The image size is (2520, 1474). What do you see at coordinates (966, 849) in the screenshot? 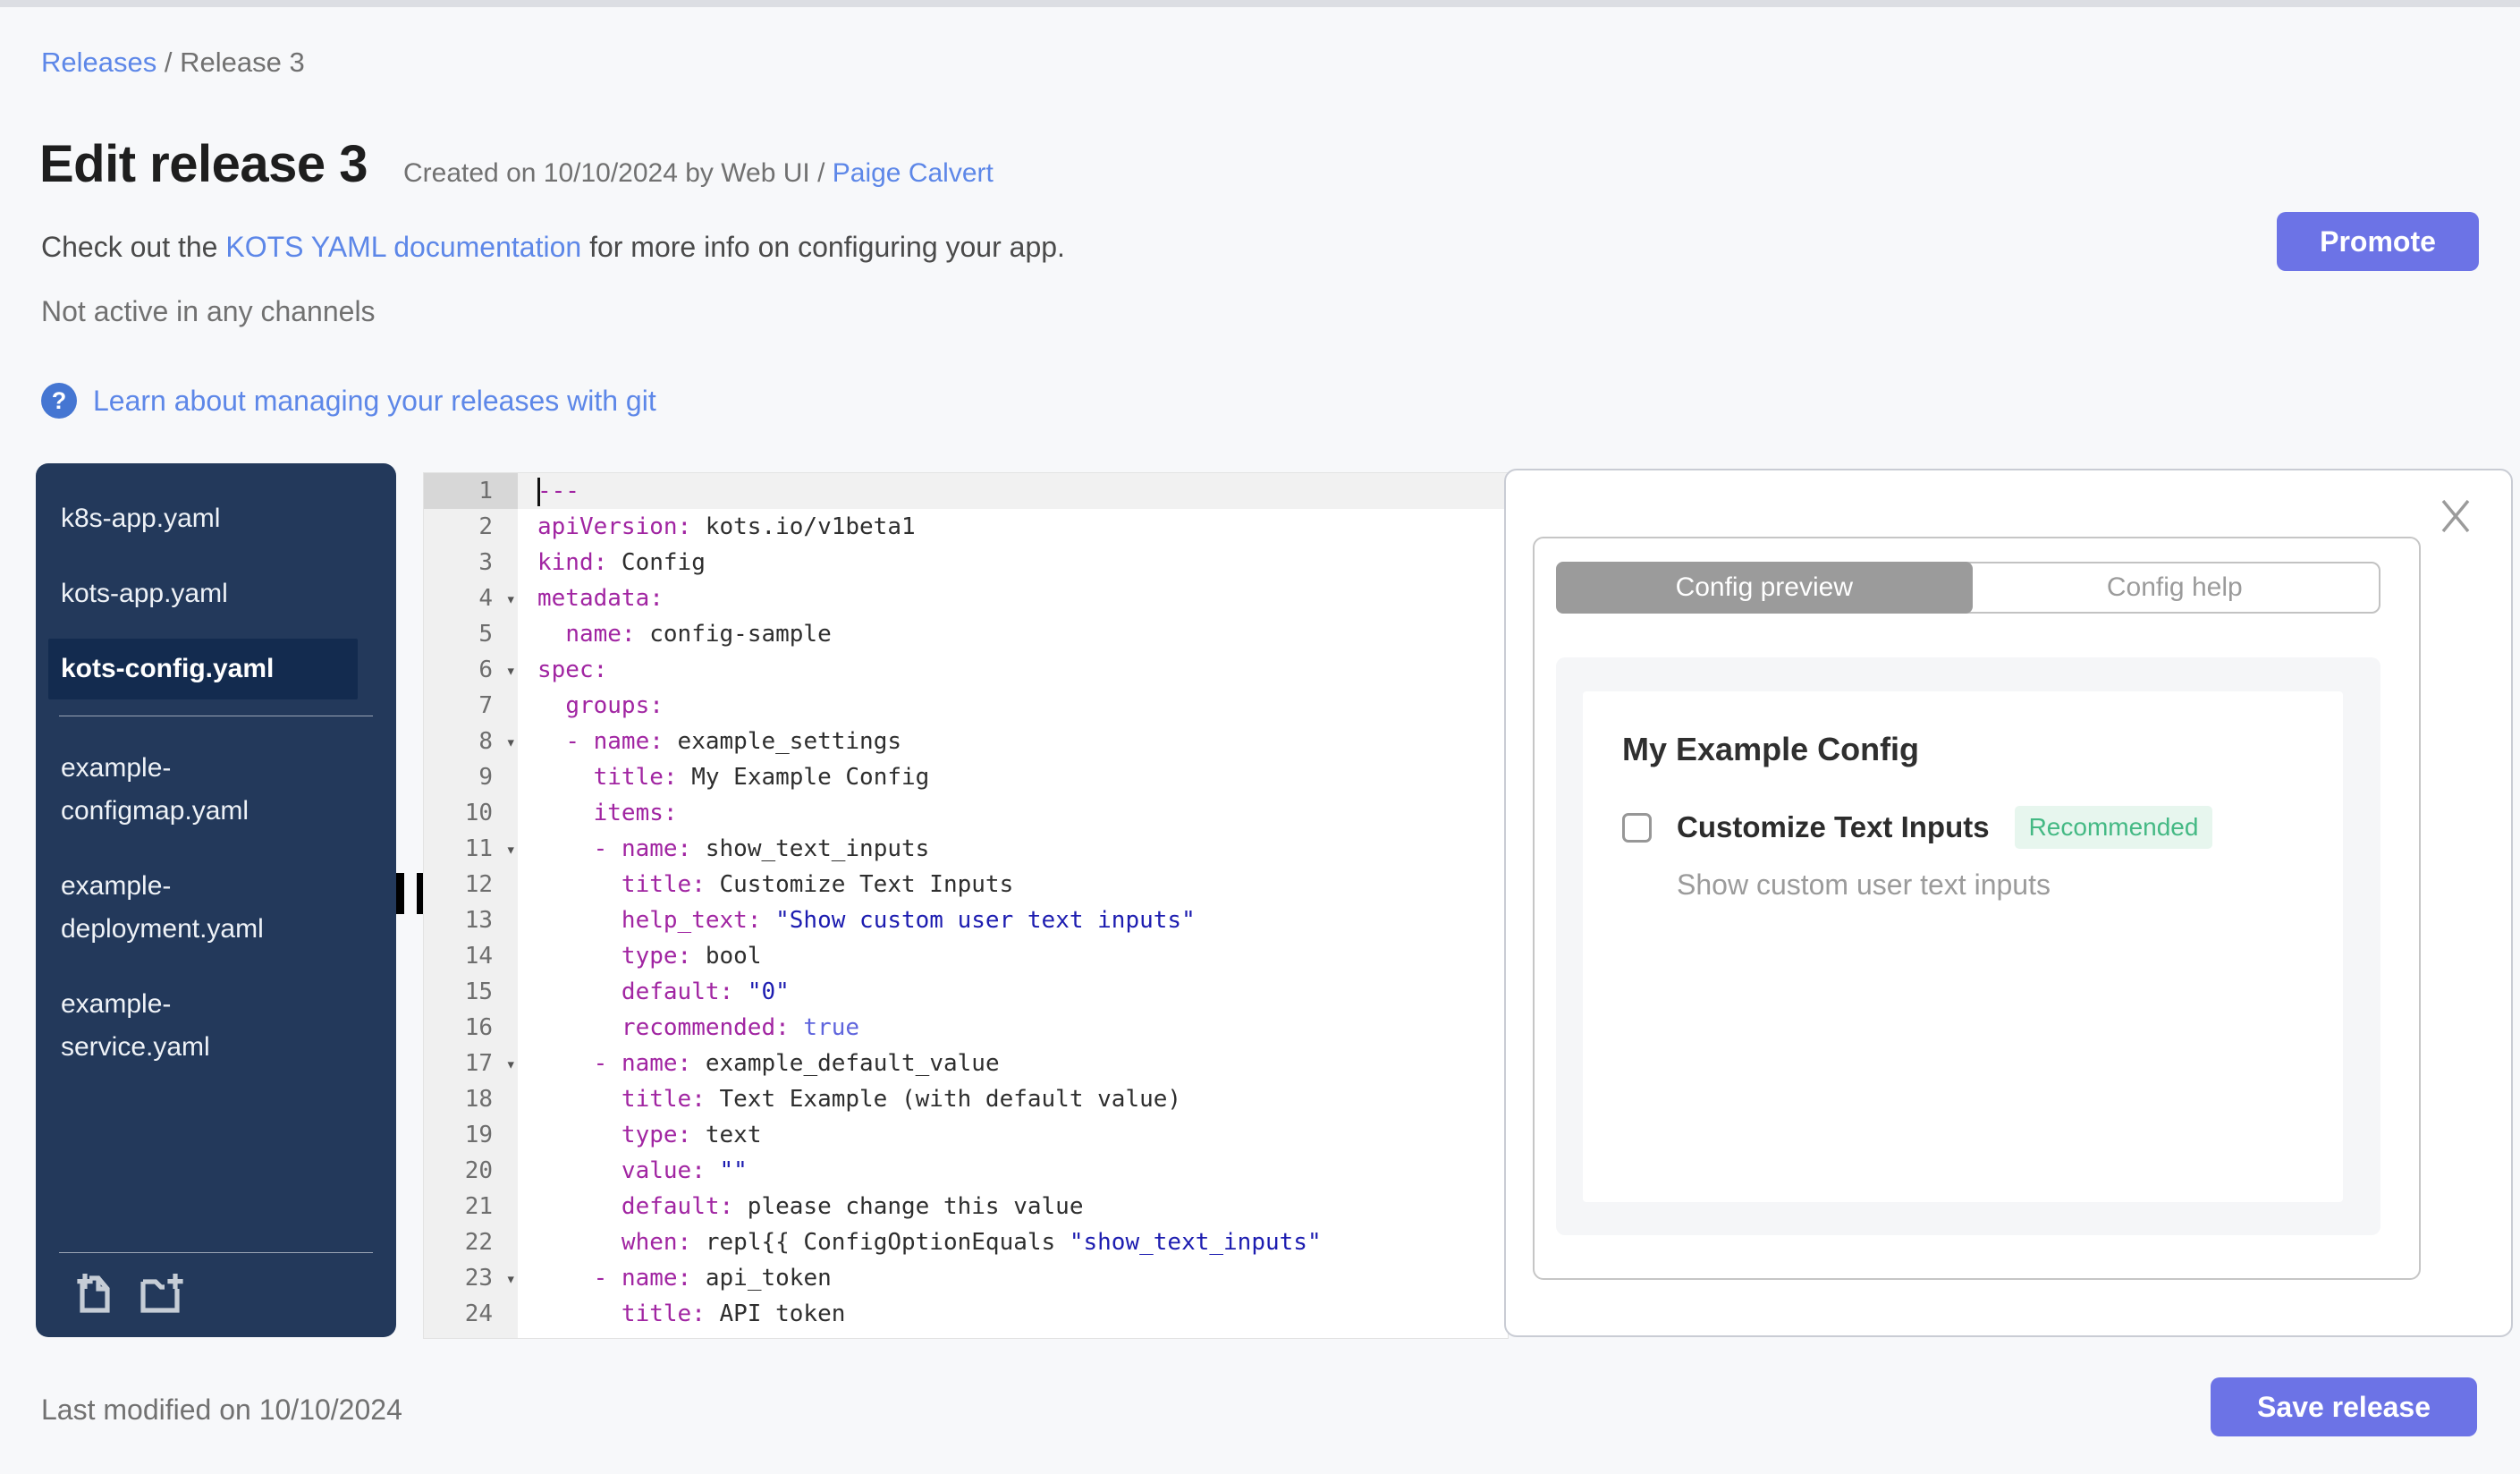
I see `code-line: 11 ▾ - name: show_text_inputs` at bounding box center [966, 849].